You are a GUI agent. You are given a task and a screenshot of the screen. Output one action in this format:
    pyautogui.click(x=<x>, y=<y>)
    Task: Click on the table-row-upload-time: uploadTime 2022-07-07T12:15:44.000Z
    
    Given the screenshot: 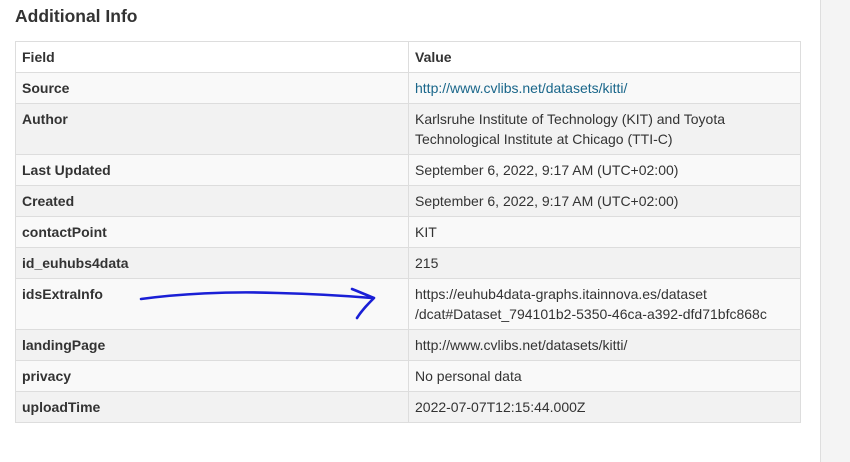 What is the action you would take?
    pyautogui.click(x=408, y=407)
    